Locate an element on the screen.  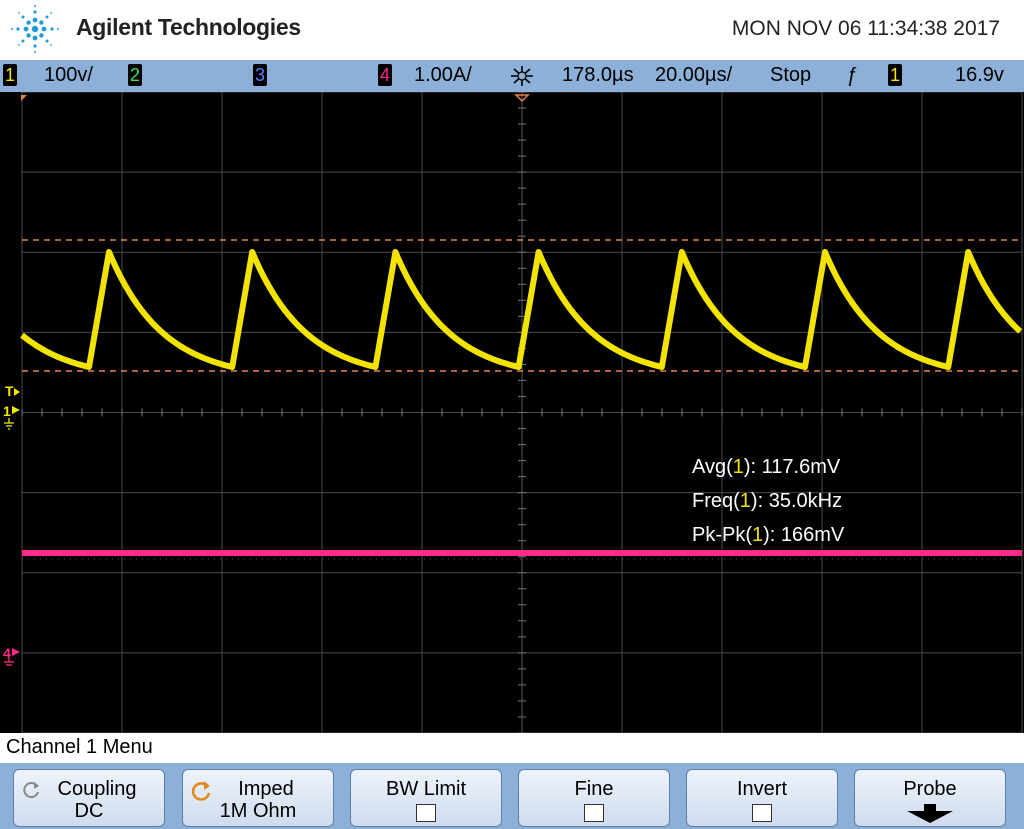
trigger-level: 16.9v is located at coordinates (979, 75).